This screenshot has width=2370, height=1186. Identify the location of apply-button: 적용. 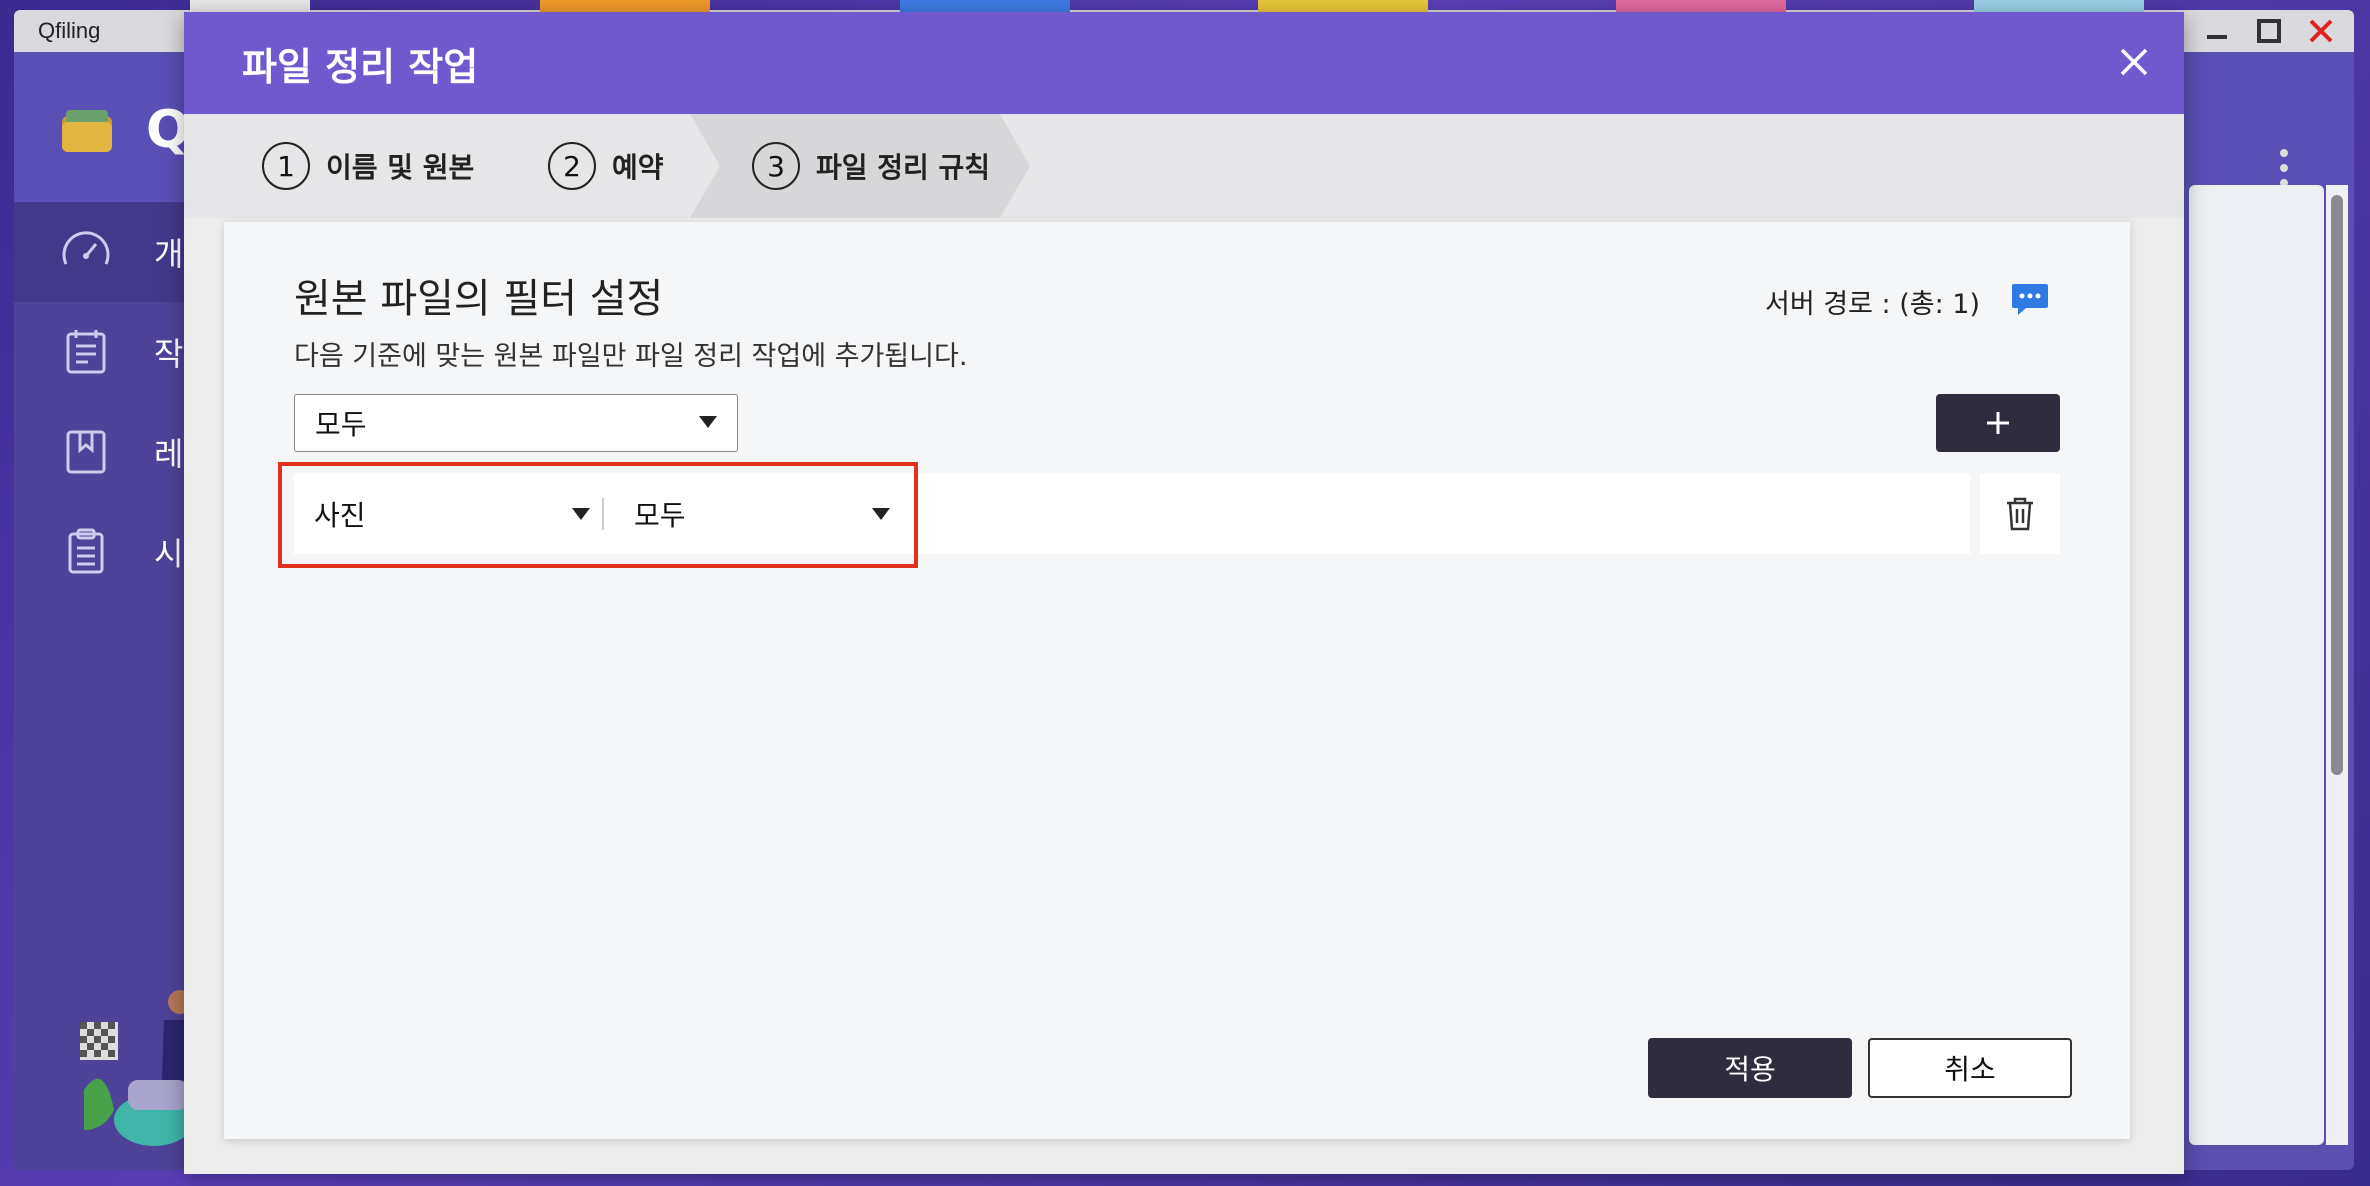
(1750, 1068).